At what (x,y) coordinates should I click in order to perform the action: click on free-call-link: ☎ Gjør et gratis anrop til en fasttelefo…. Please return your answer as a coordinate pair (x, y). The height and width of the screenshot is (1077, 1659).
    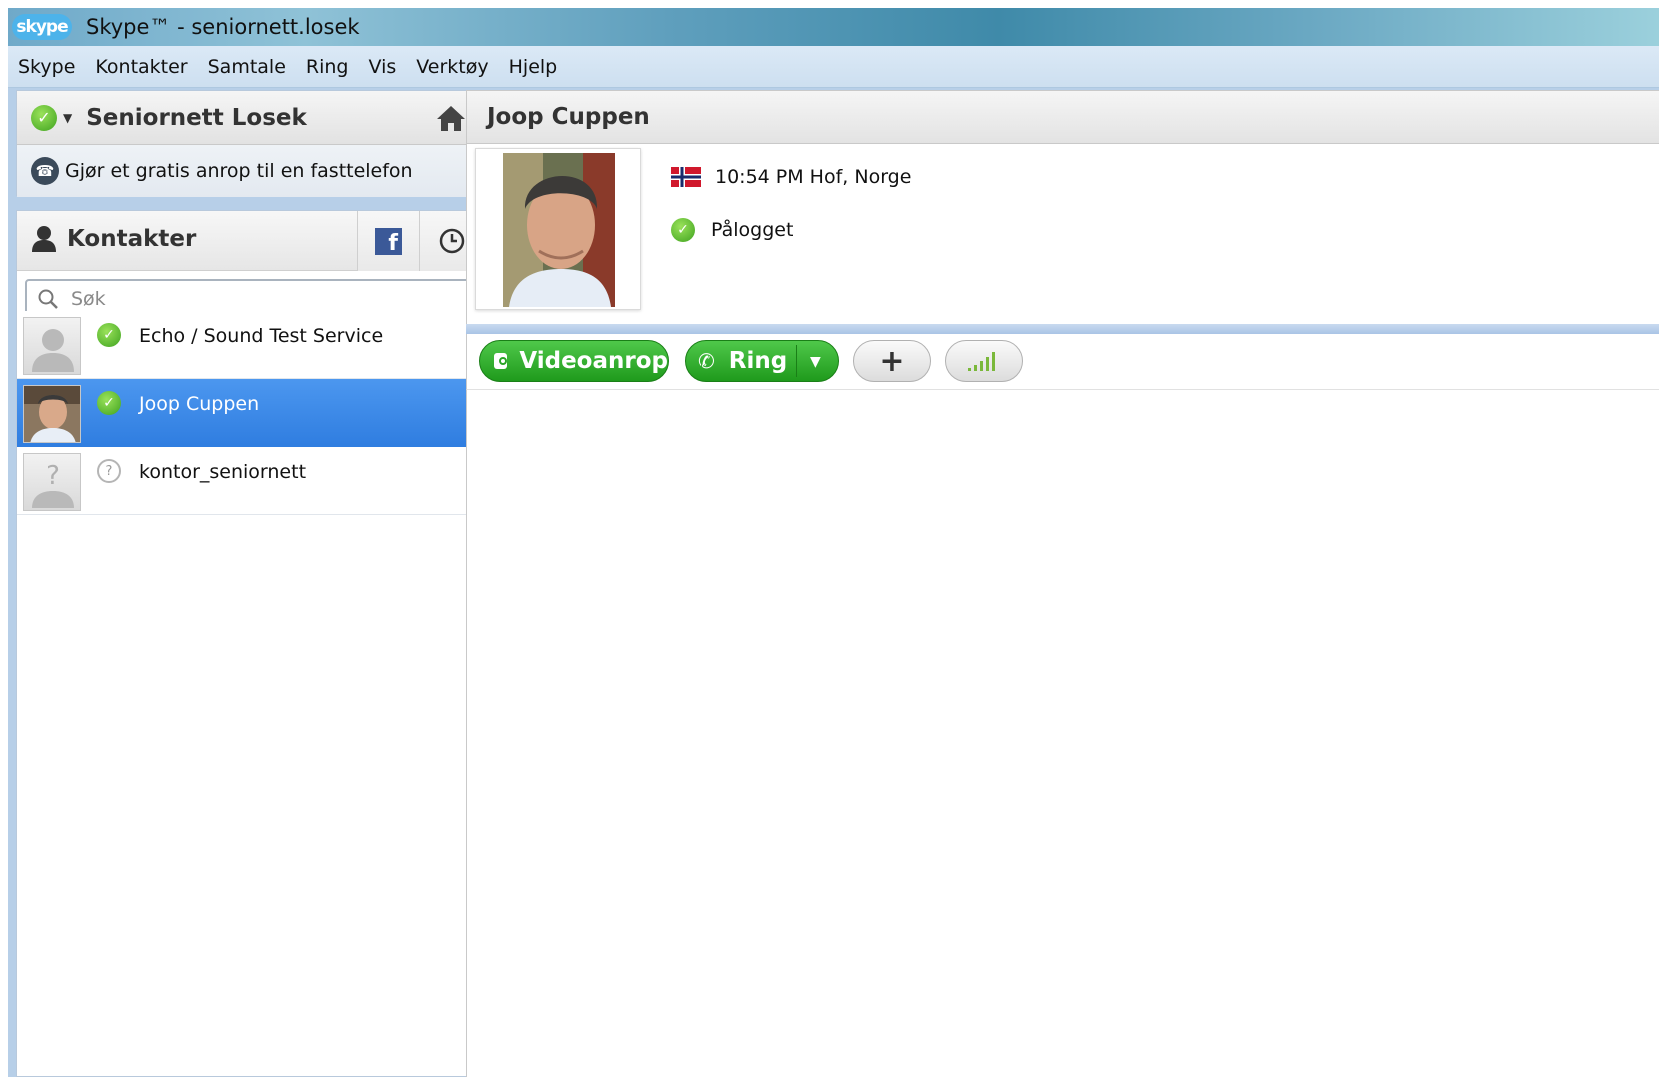
    Looking at the image, I should click on (249, 171).